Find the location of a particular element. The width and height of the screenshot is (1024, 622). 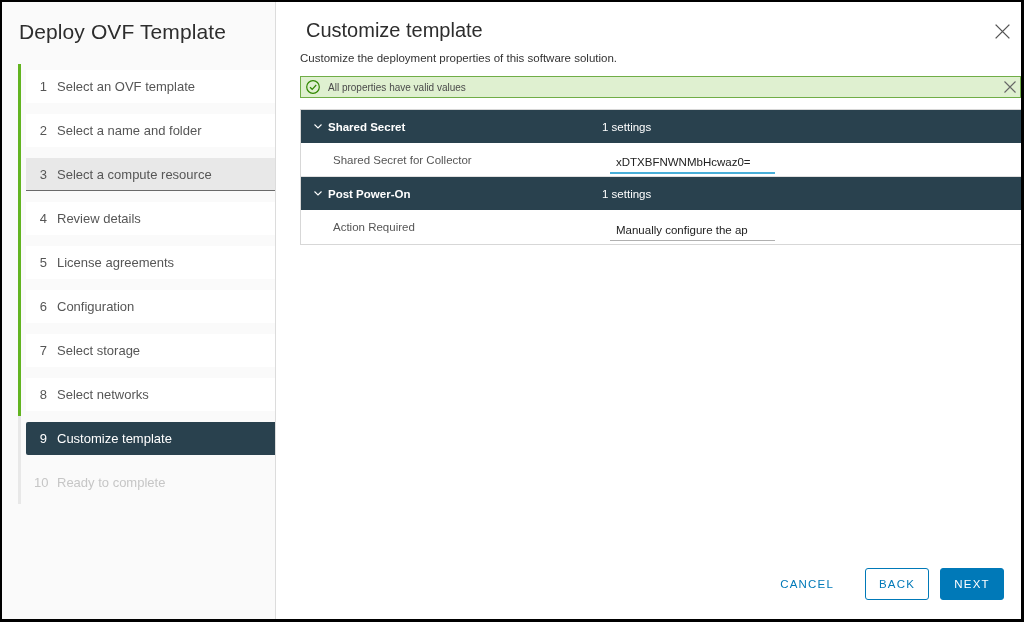

wizard-step: 8 Select networks is located at coordinates (150, 394).